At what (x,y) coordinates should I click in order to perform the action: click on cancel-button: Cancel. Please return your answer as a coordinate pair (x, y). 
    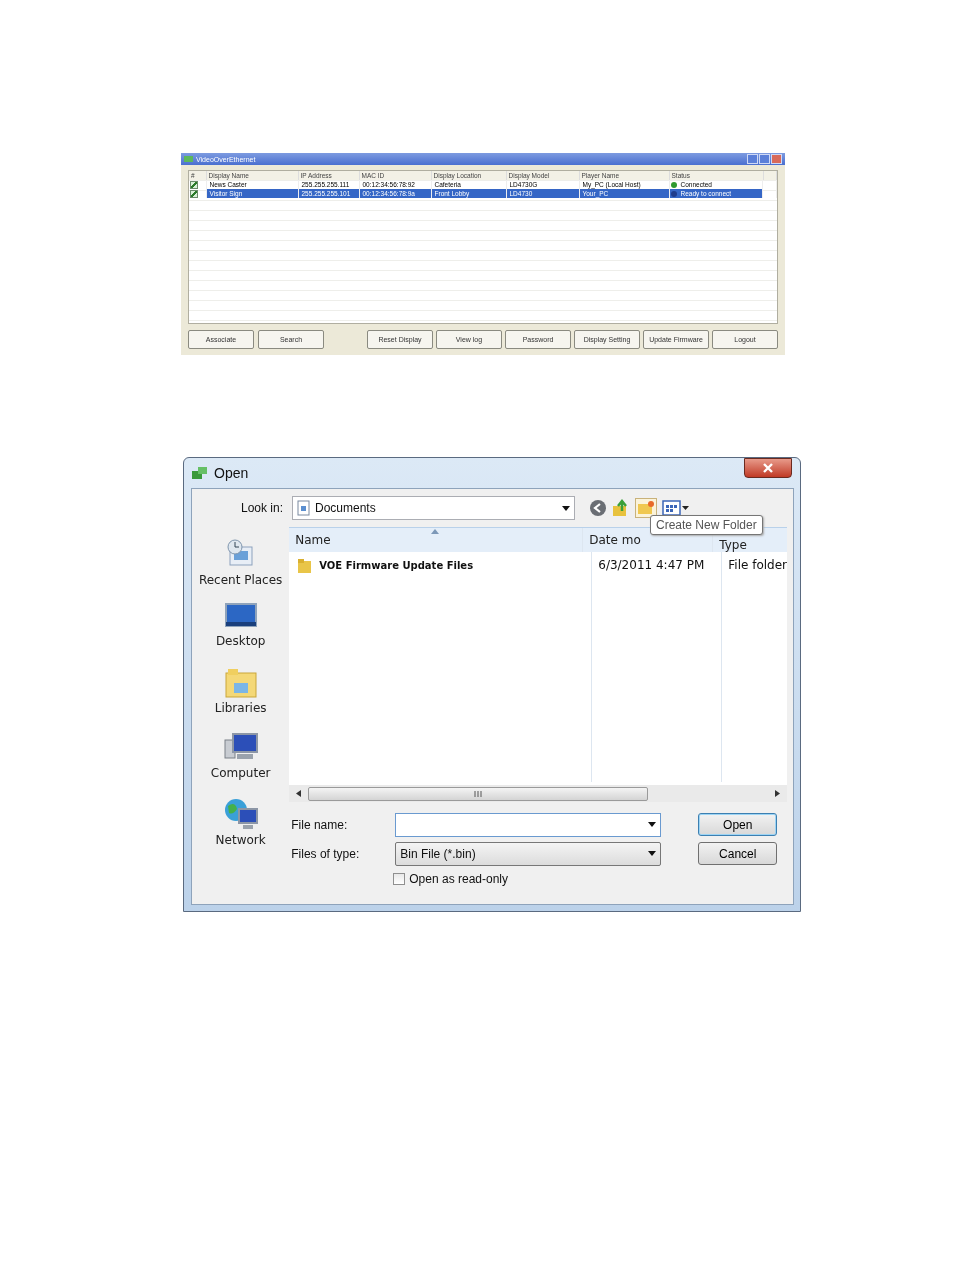
    Looking at the image, I should click on (738, 853).